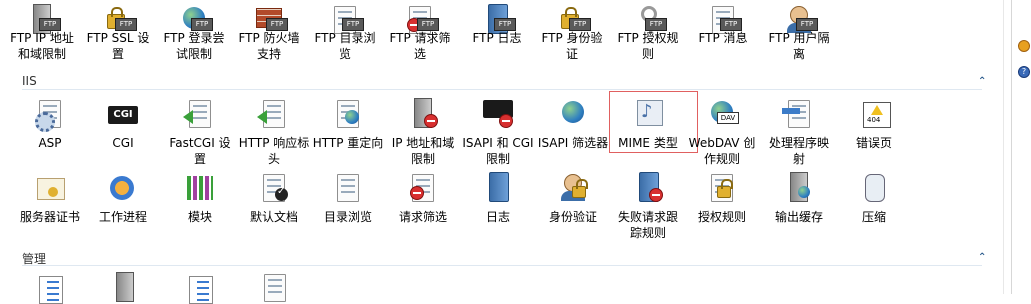 This screenshot has width=1031, height=304. I want to click on feature-tile-iis1-3: HTTP 响应标头, so click(274, 132).